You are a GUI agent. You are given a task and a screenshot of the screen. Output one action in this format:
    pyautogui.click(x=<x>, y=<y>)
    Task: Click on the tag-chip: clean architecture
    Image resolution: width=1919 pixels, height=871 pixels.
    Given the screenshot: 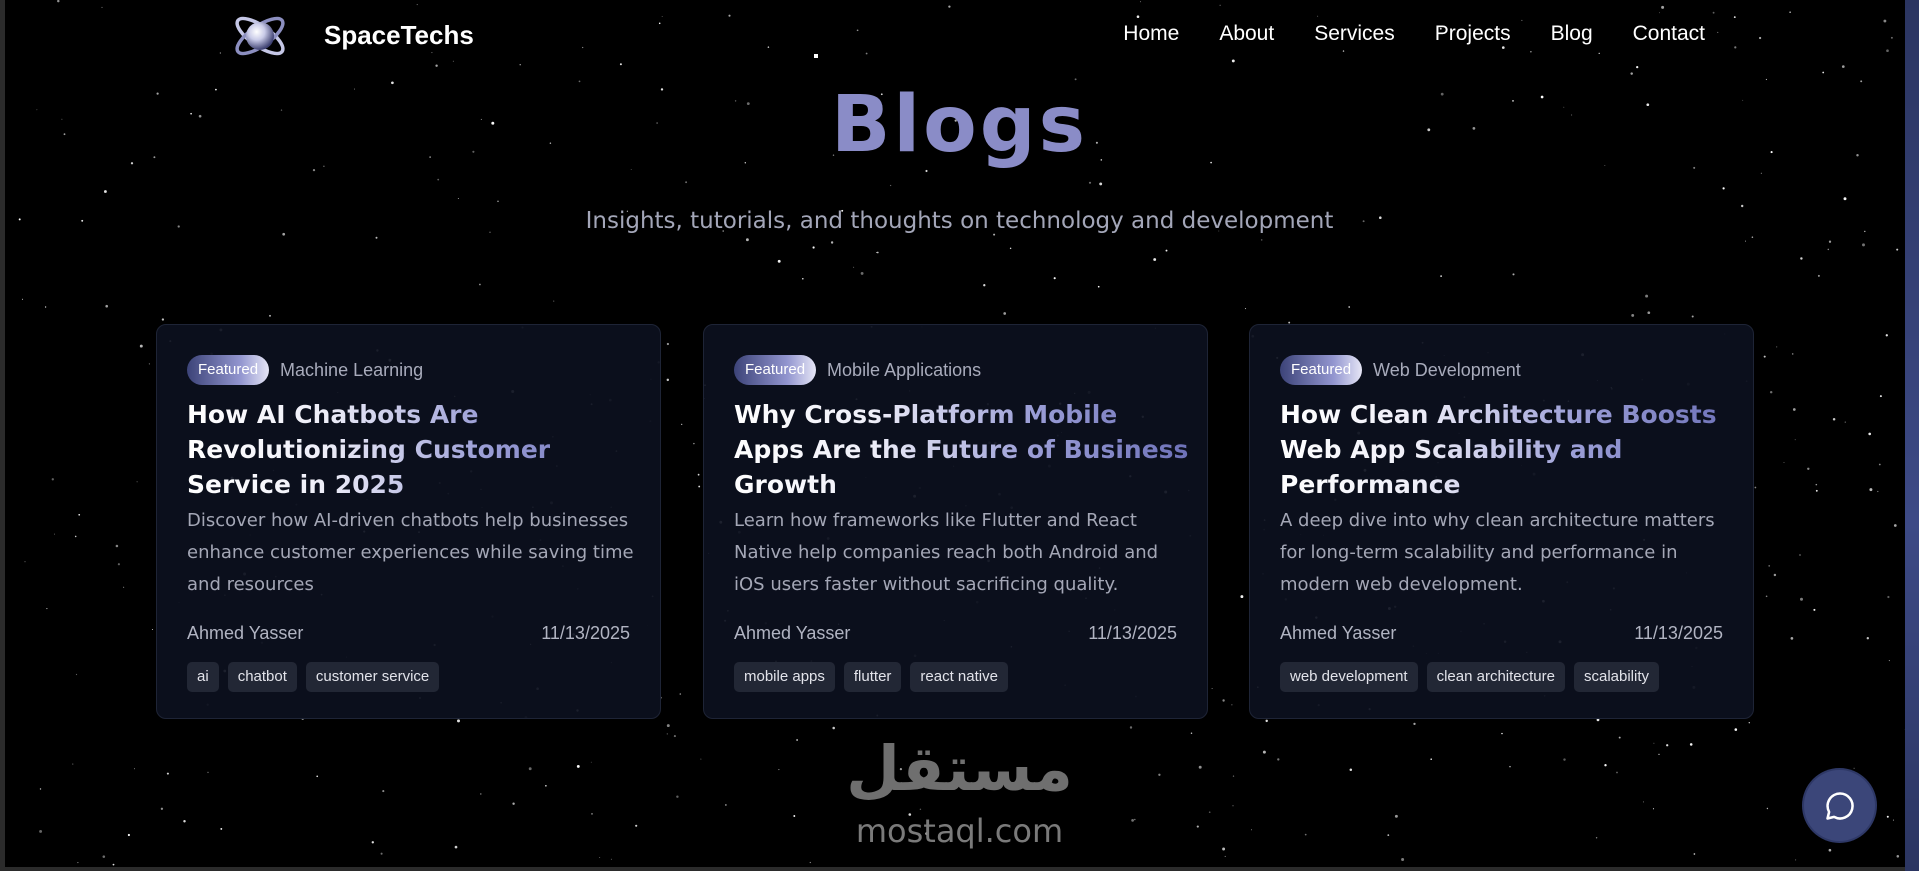 What is the action you would take?
    pyautogui.click(x=1495, y=677)
    